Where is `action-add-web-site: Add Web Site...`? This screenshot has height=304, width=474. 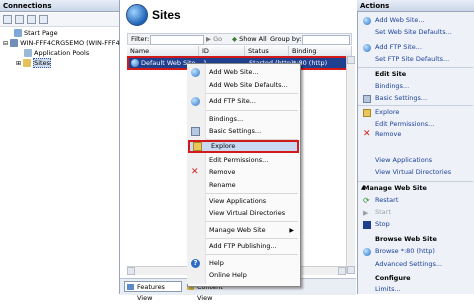
action-add-web-site: Add Web Site... is located at coordinates (400, 20).